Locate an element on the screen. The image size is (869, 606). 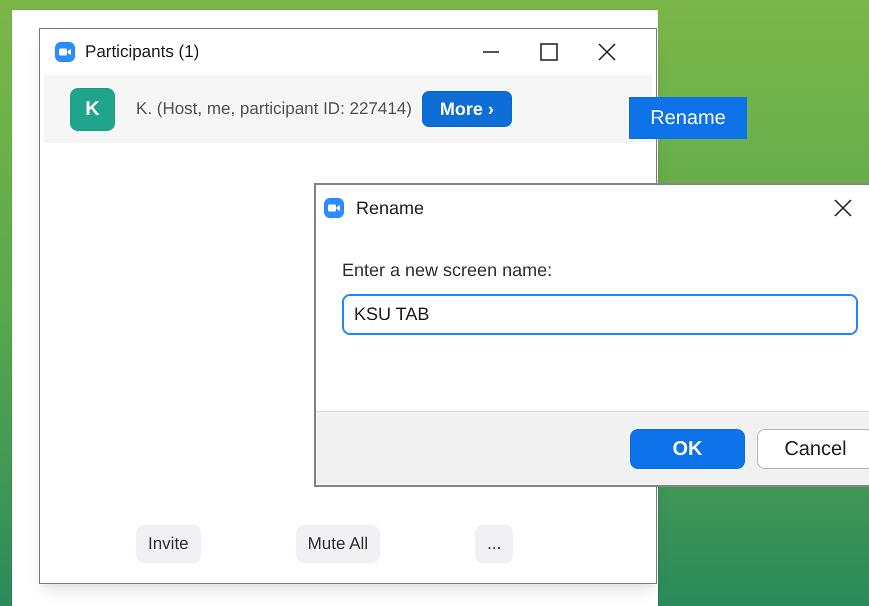
avatar: K is located at coordinates (92, 109).